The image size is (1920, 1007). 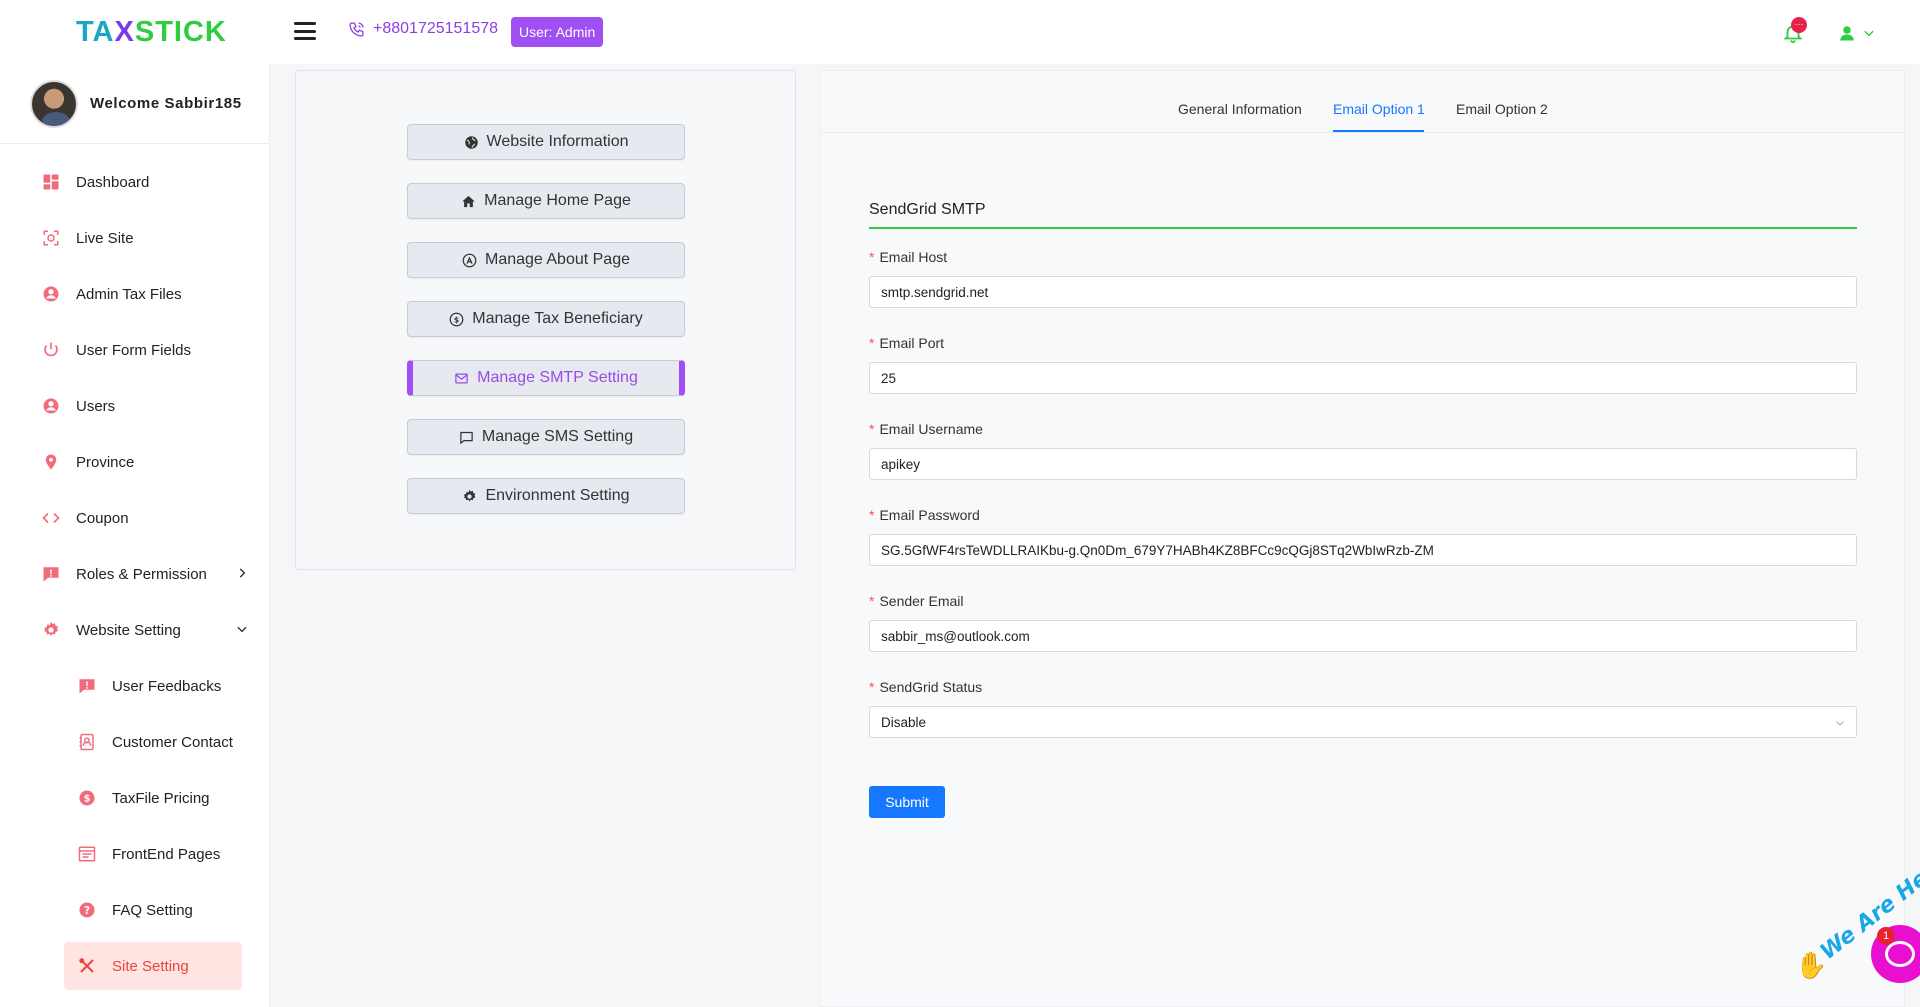 I want to click on sendgrid-status-label: * SendGrid Status, so click(x=925, y=687).